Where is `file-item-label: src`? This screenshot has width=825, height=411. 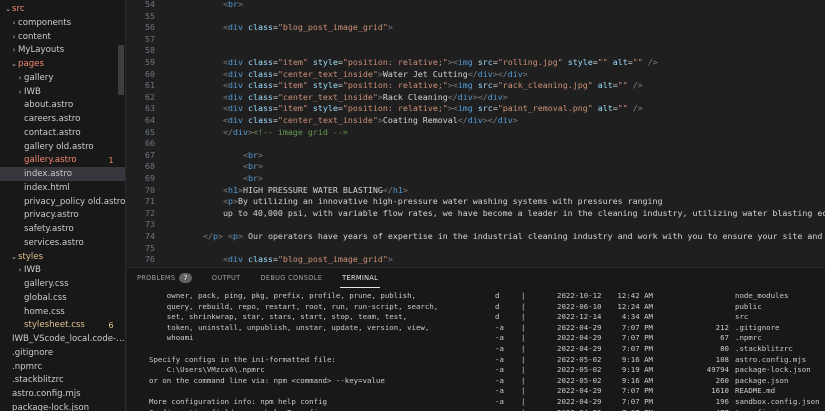 file-item-label: src is located at coordinates (18, 9).